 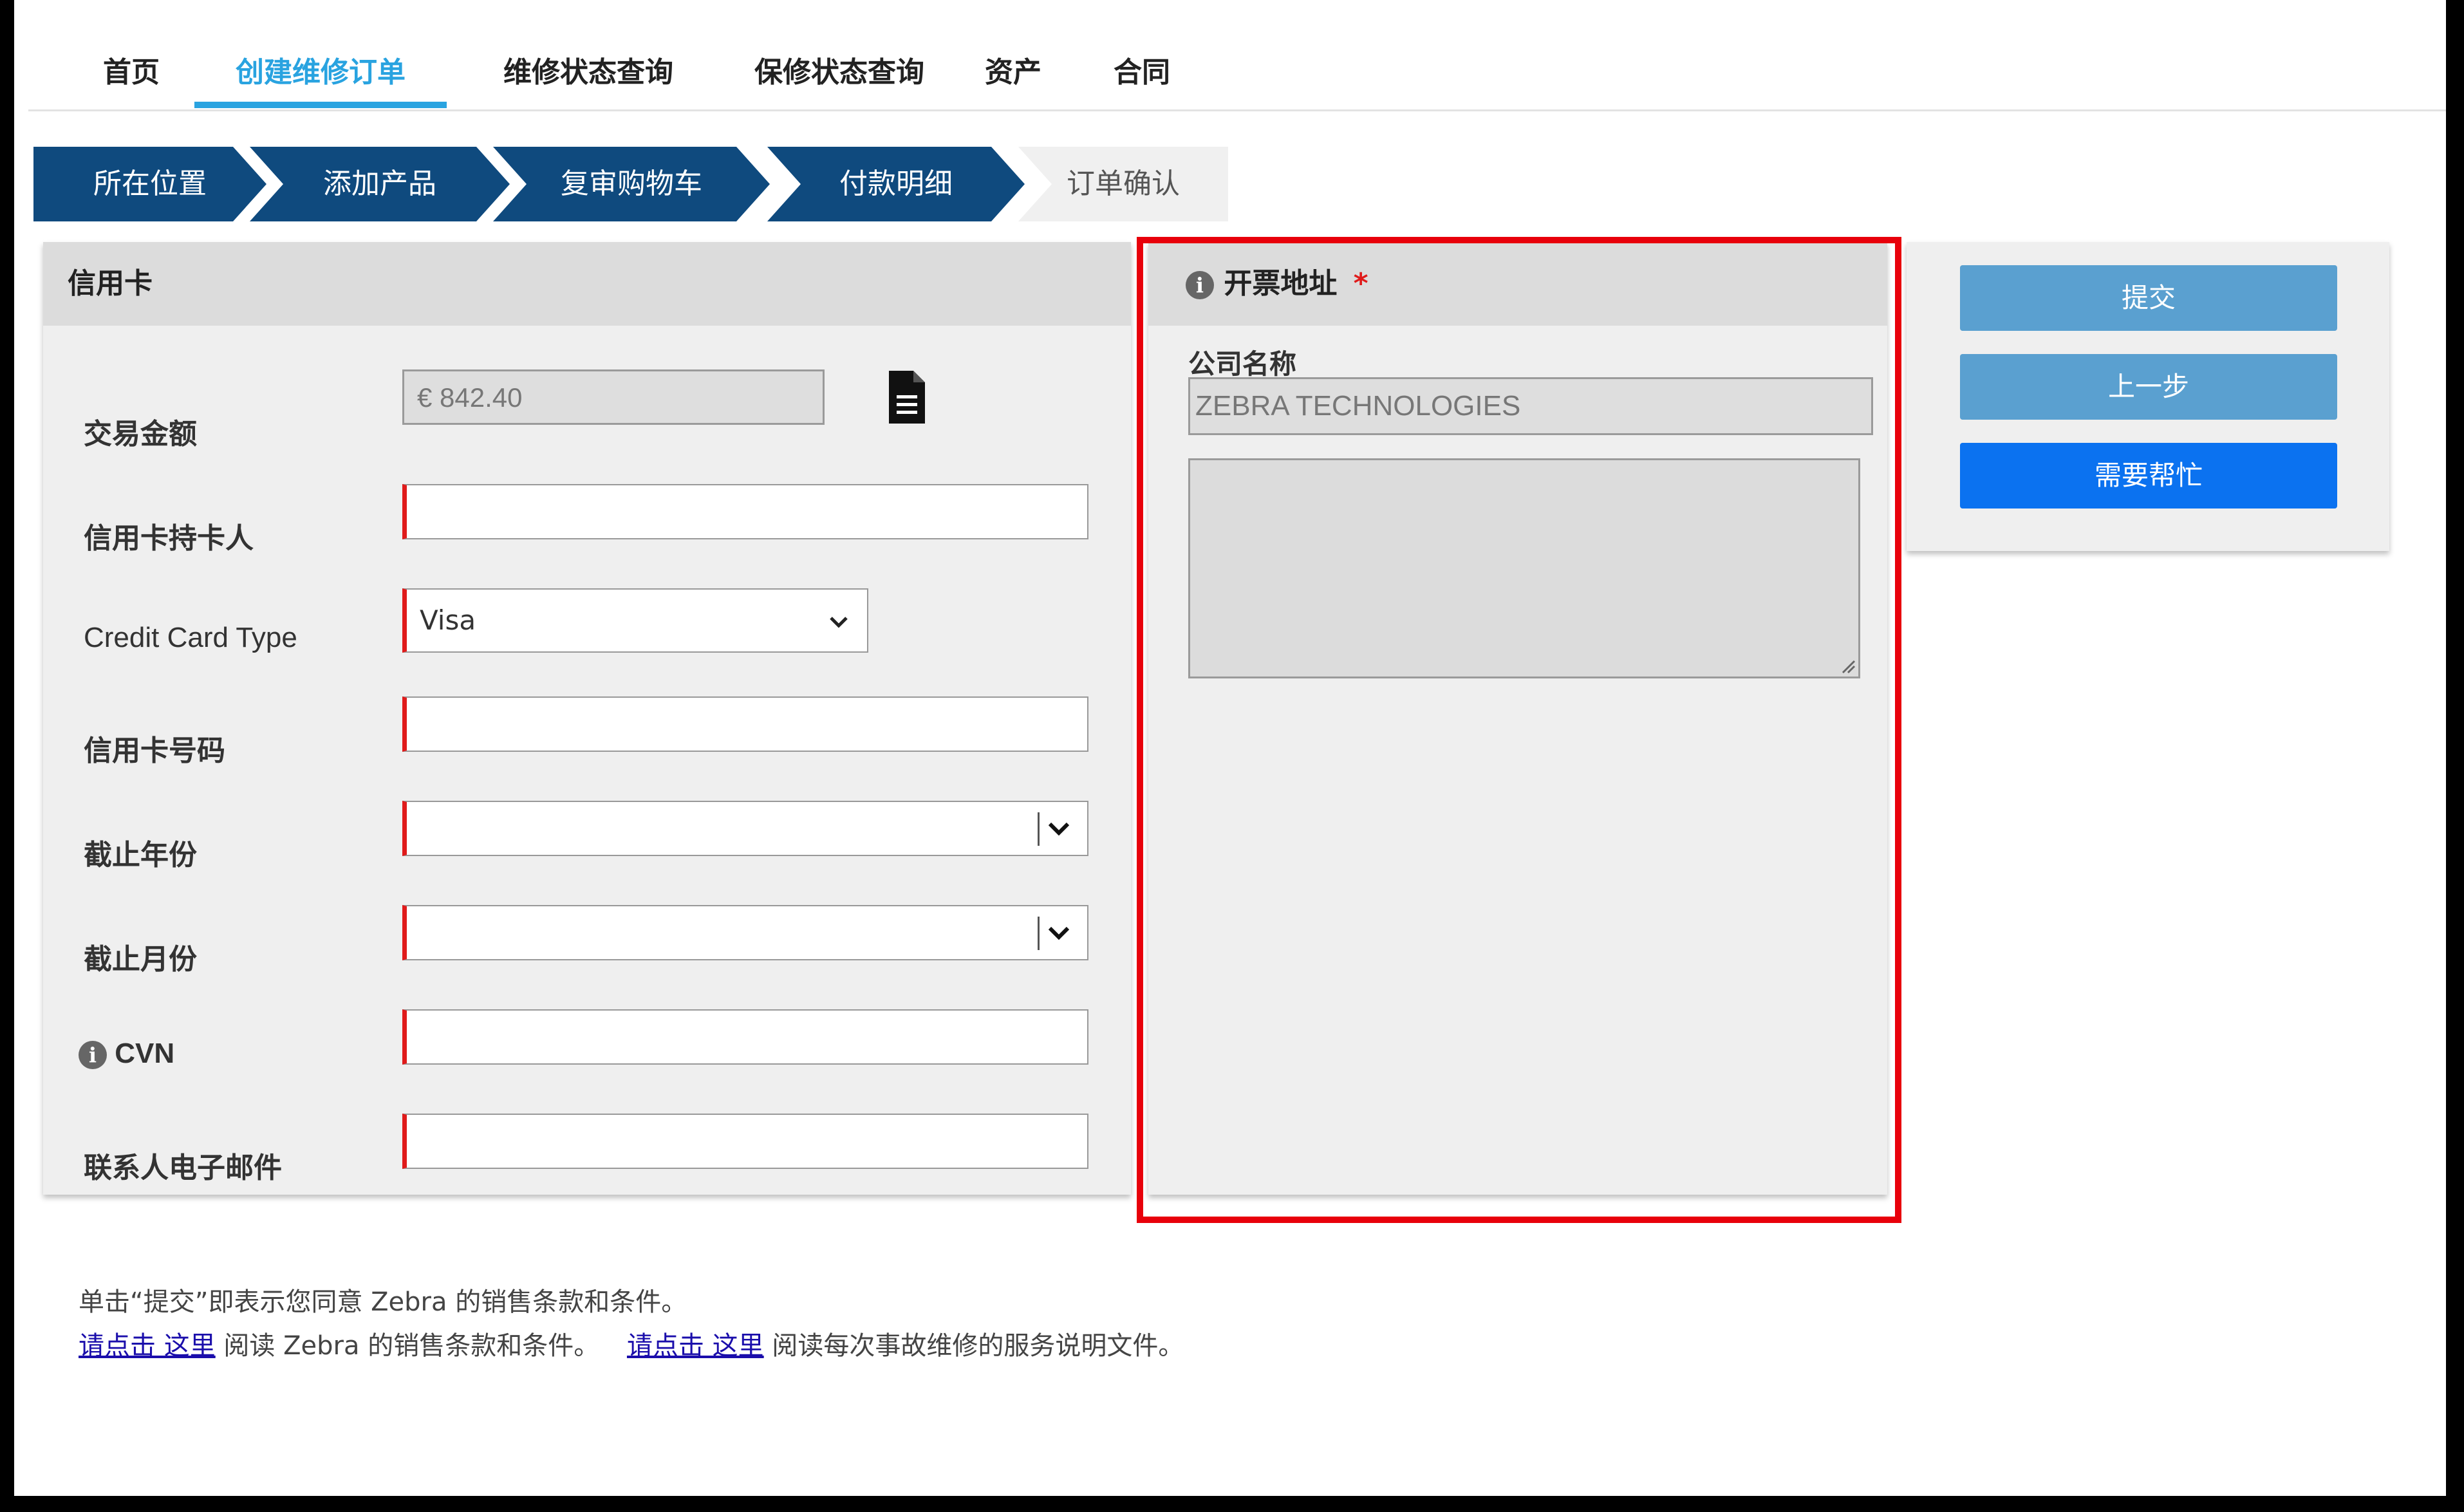 I want to click on nav-home: 首页, so click(x=131, y=72).